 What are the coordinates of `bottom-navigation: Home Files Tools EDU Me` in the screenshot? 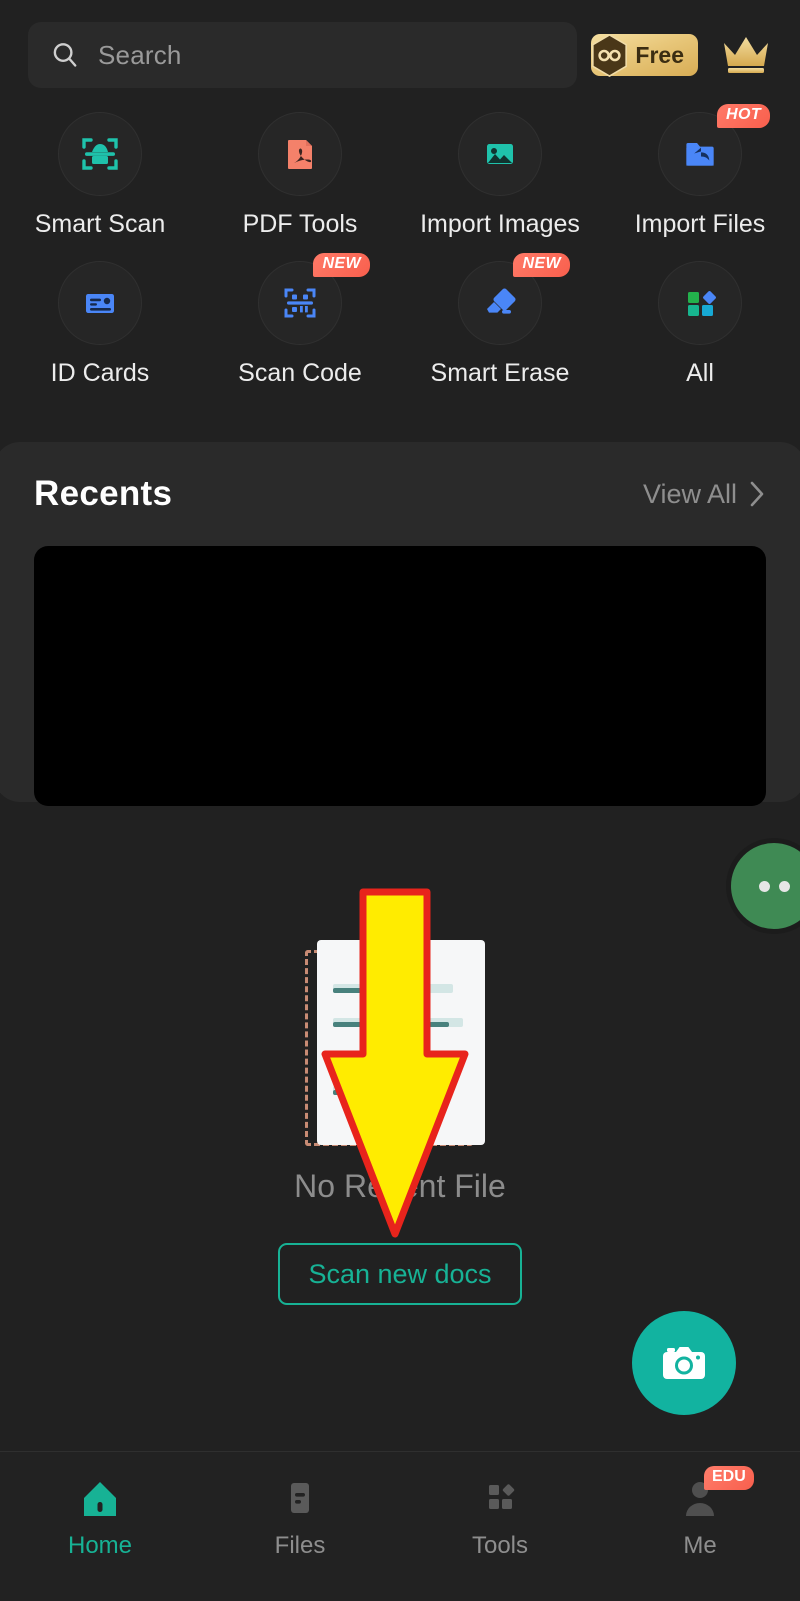 It's located at (400, 1526).